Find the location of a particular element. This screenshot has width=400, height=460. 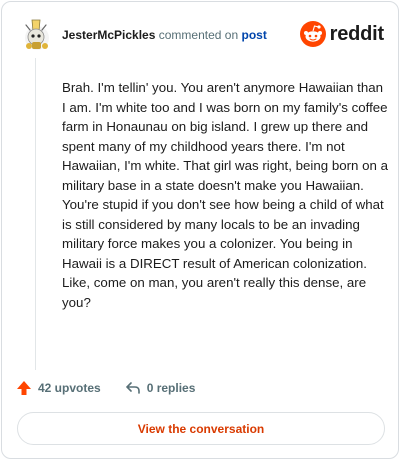

reddit-logo-icon is located at coordinates (312, 34).